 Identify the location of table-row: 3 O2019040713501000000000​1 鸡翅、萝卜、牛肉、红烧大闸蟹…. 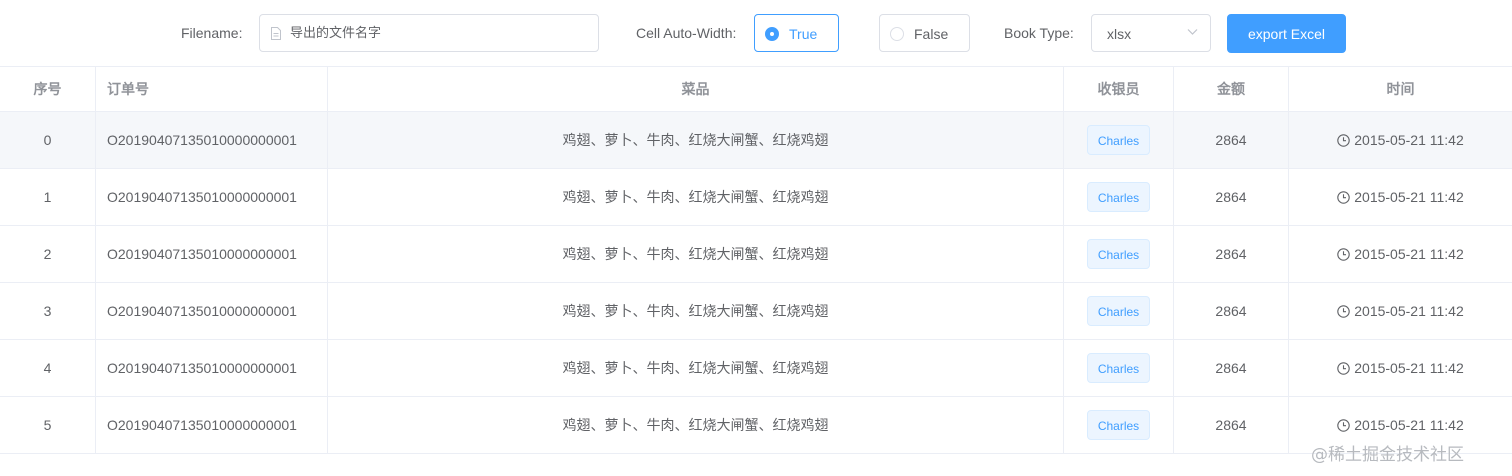
(756, 311).